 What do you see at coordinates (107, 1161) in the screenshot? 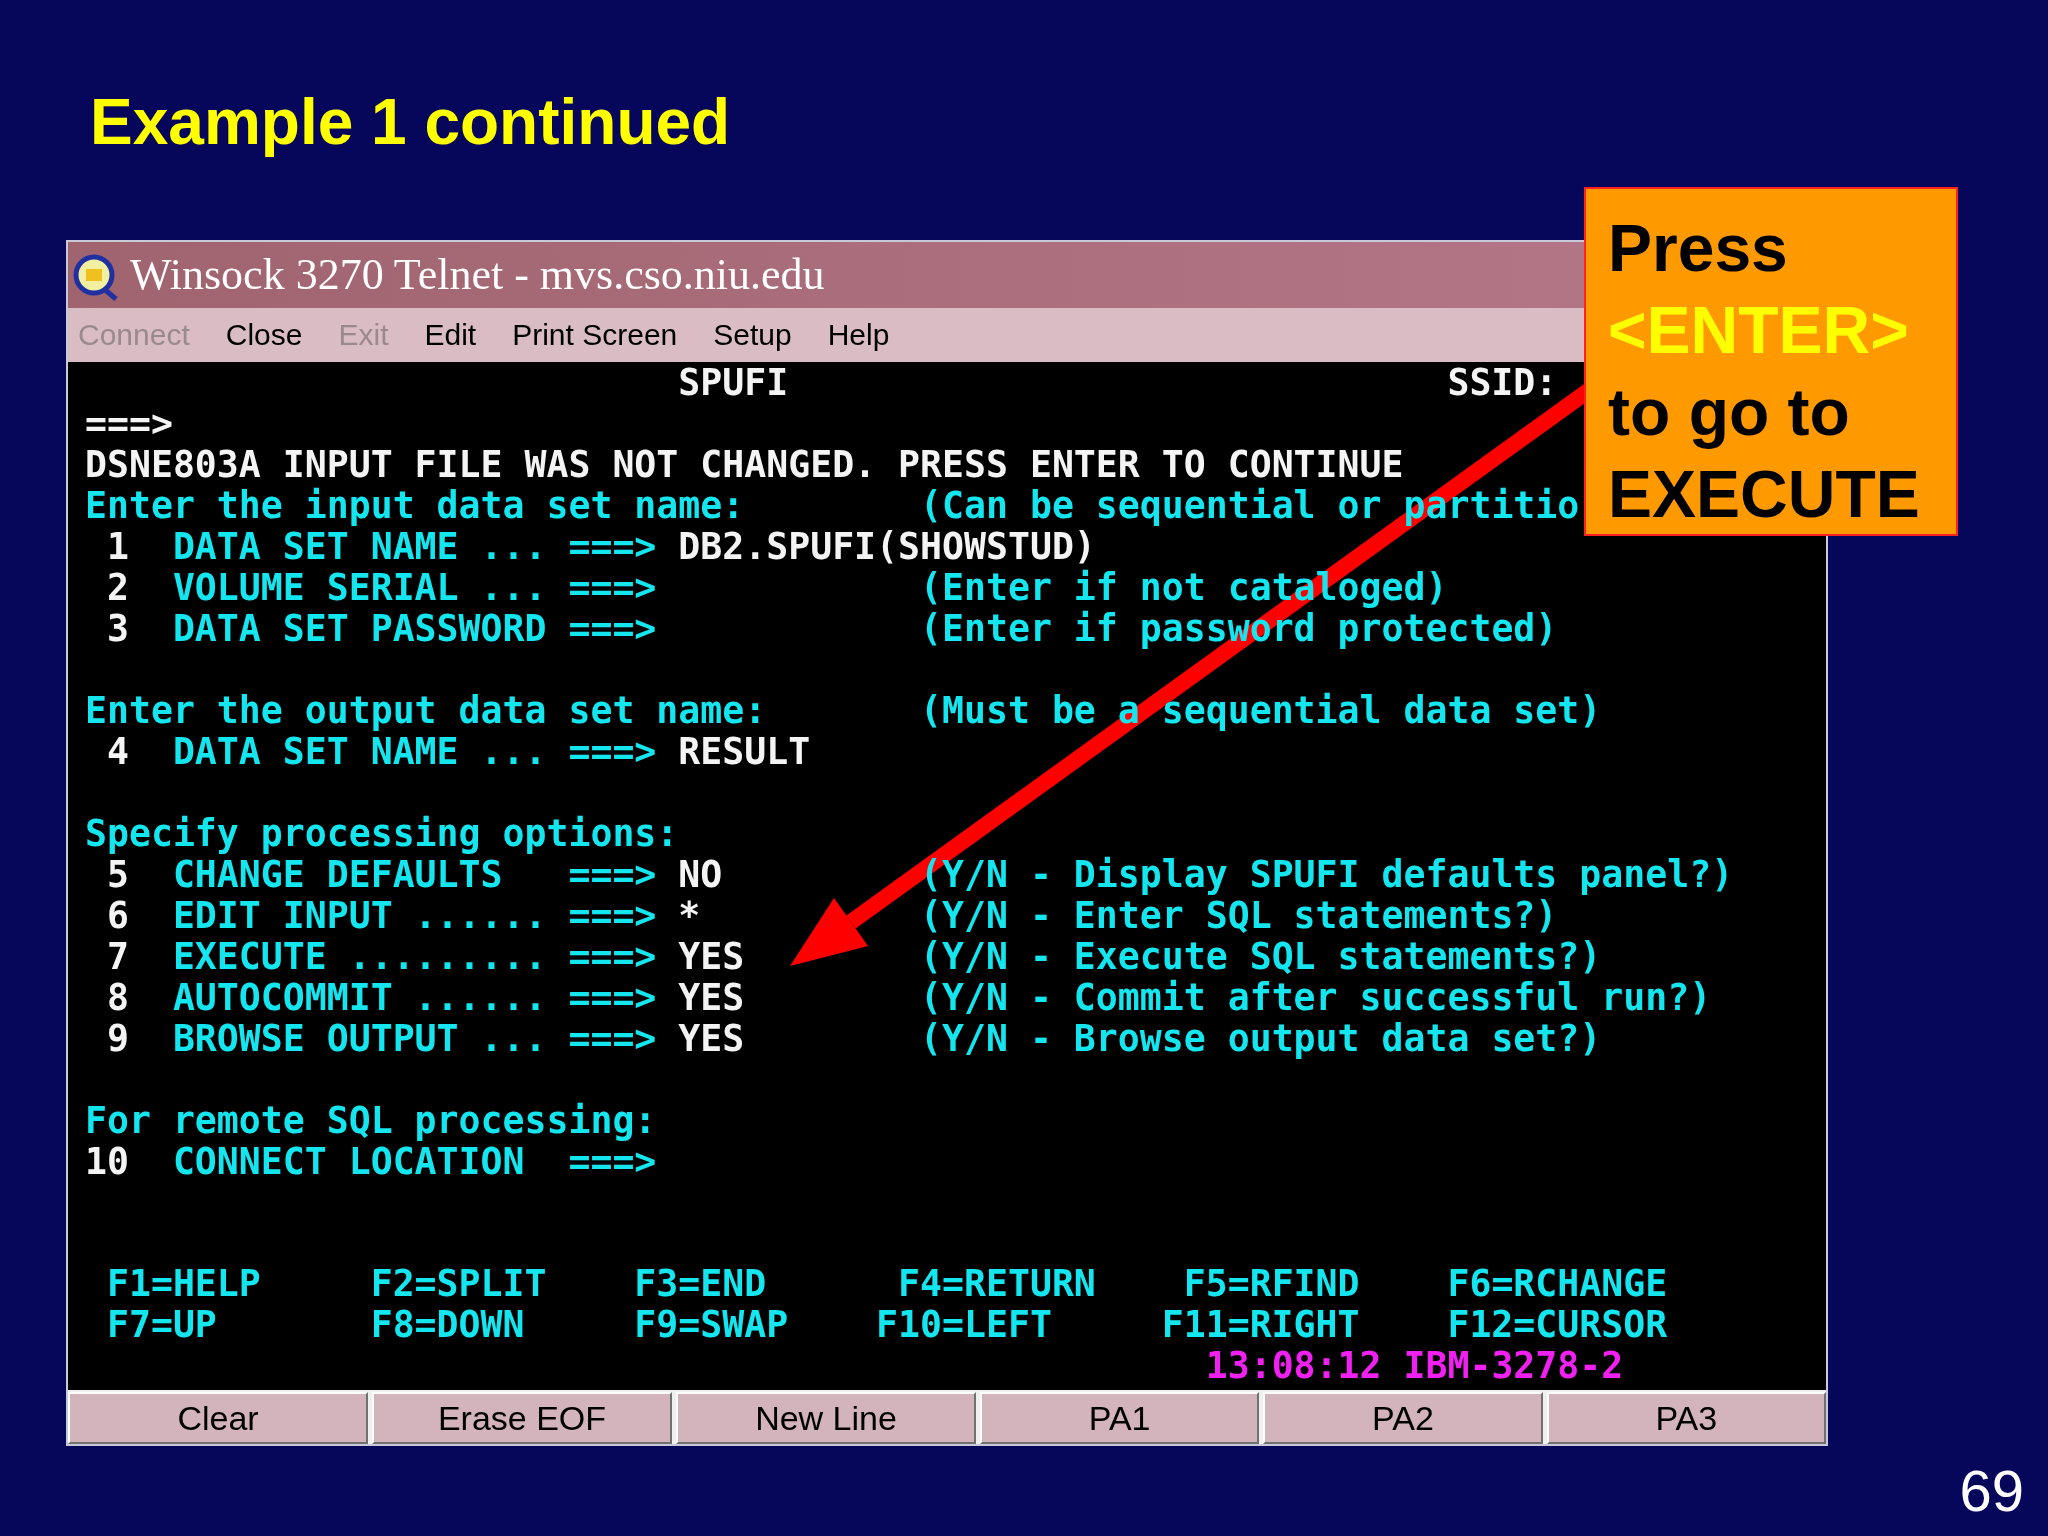
I see `screen-text: 10` at bounding box center [107, 1161].